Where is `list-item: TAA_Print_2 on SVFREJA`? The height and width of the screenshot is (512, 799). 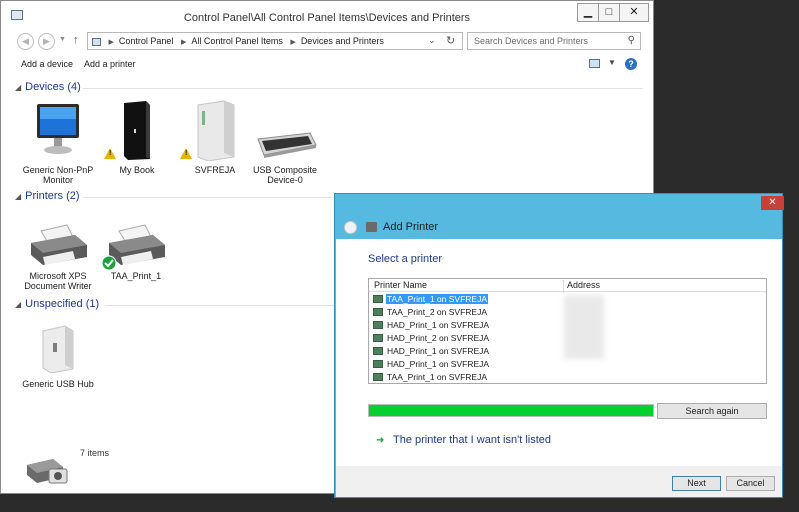 list-item: TAA_Print_2 on SVFREJA is located at coordinates (467, 312).